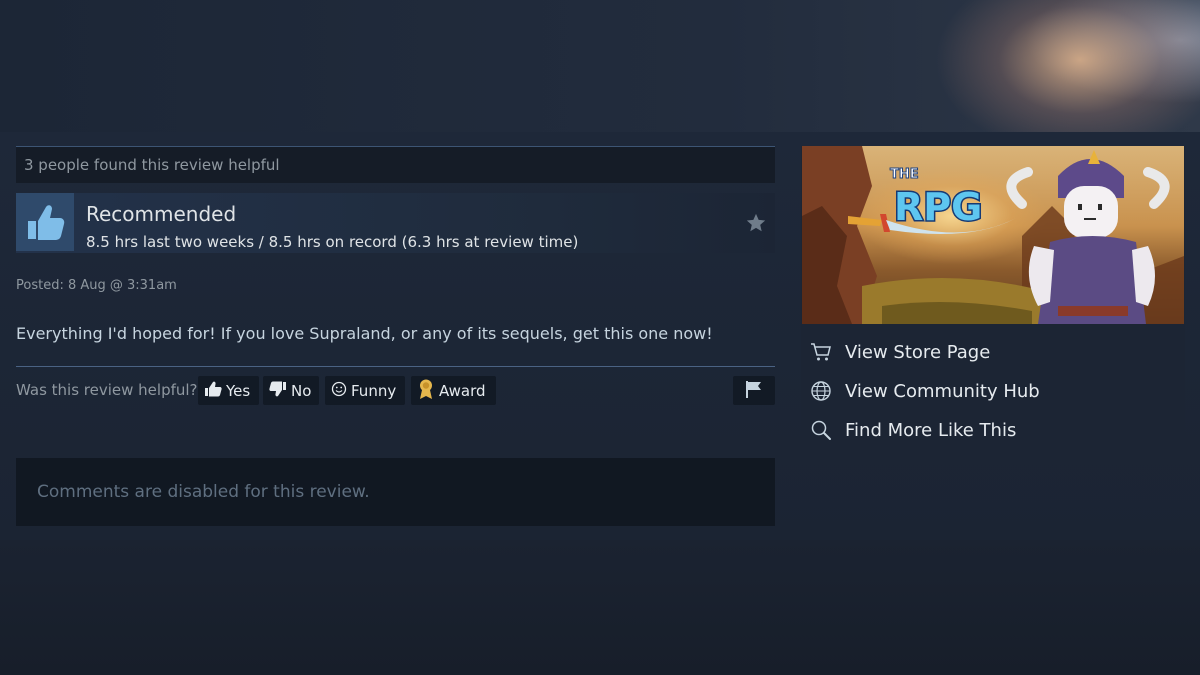 Image resolution: width=1200 pixels, height=675 pixels. Describe the element at coordinates (904, 174) in the screenshot. I see `svg-text: THE` at that location.